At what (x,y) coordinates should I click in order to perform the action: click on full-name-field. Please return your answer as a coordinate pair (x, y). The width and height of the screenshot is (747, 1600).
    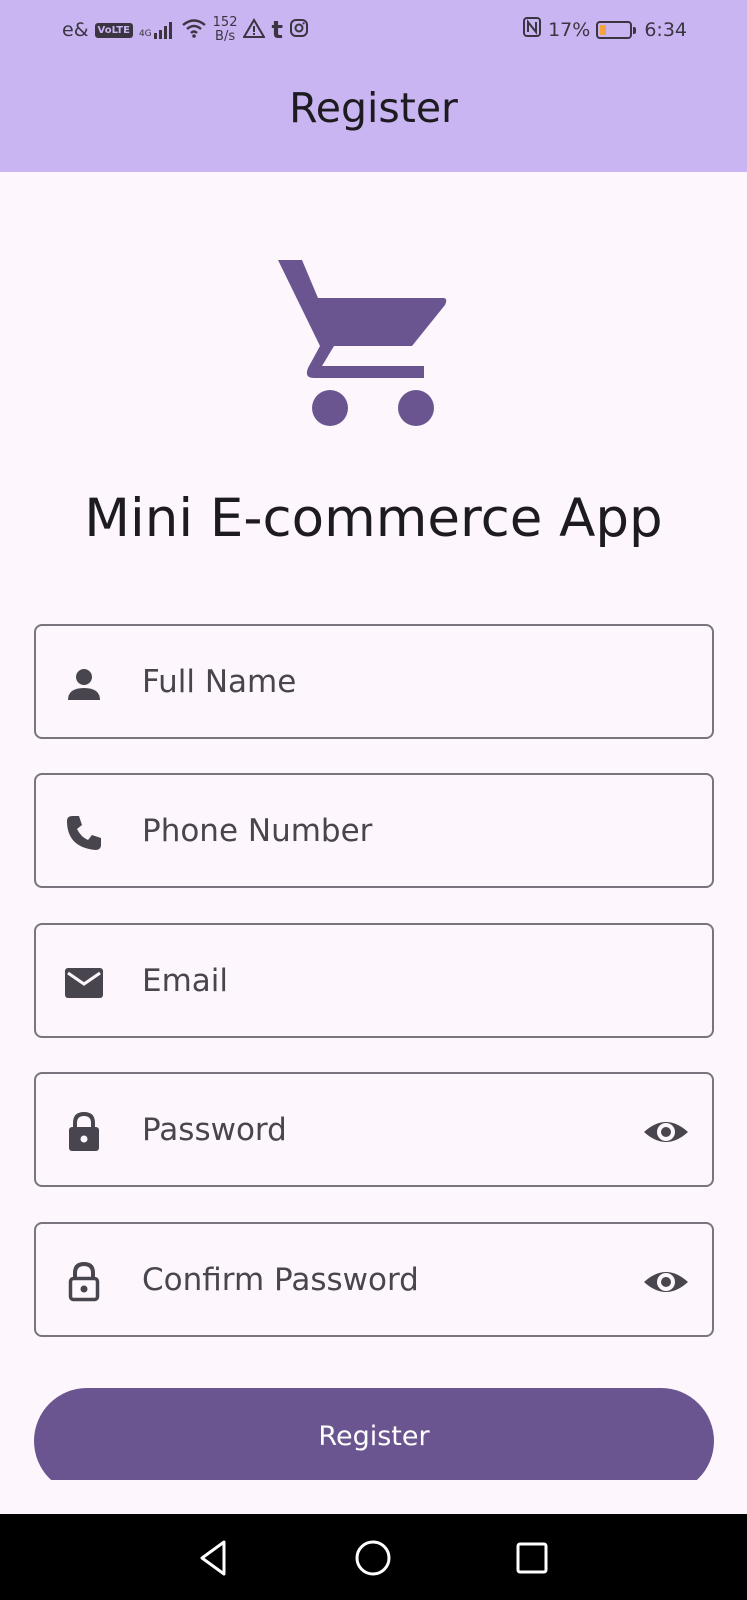
    Looking at the image, I should click on (374, 681).